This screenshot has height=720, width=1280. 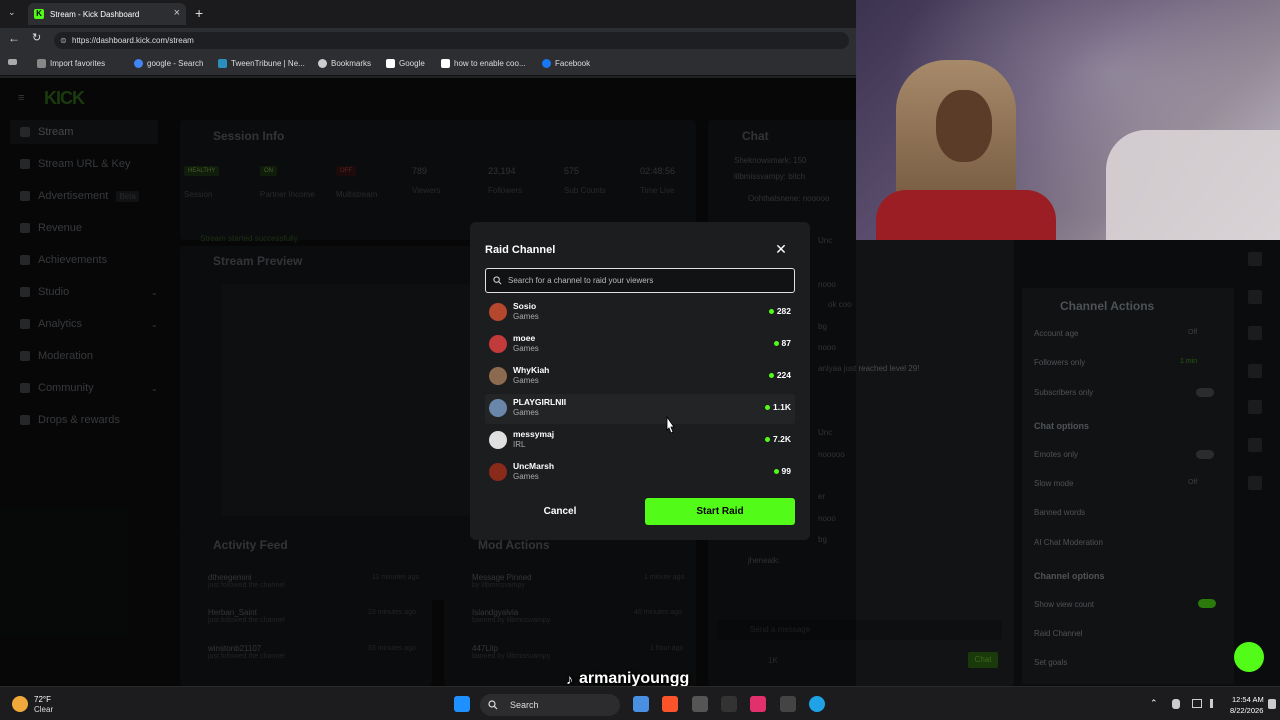 What do you see at coordinates (222, 63) in the screenshot?
I see `tweentribune-icon` at bounding box center [222, 63].